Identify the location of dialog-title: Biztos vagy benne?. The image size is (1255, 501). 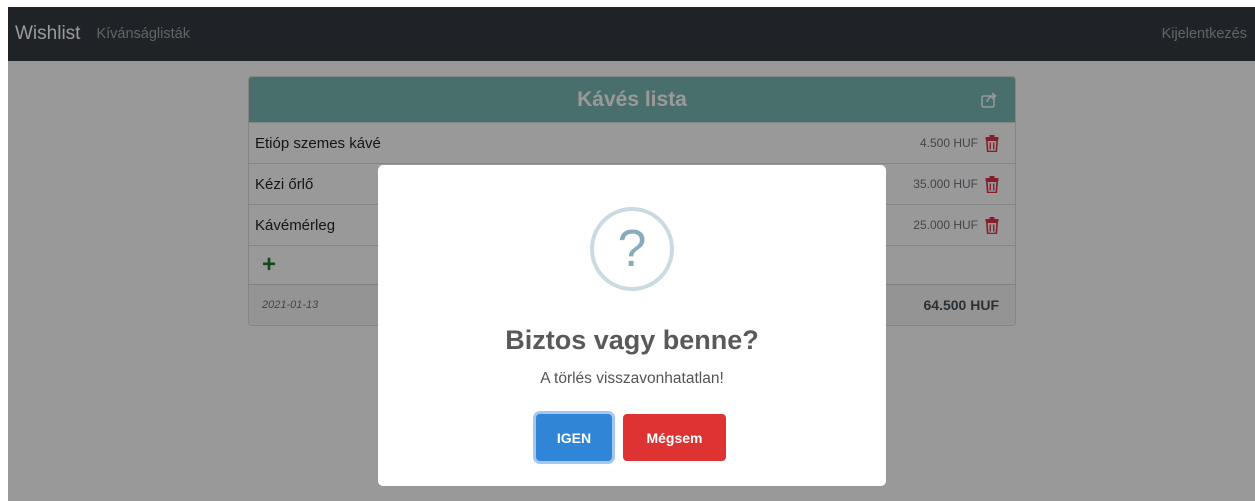
(632, 340).